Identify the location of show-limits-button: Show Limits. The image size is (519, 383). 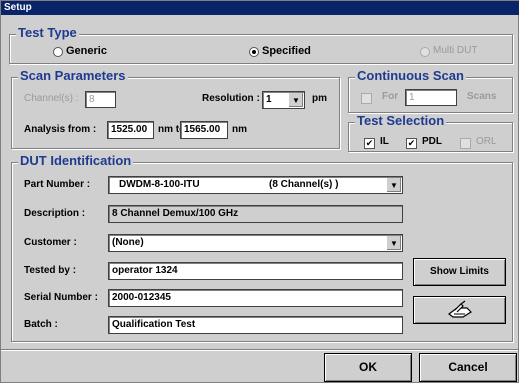
(459, 272).